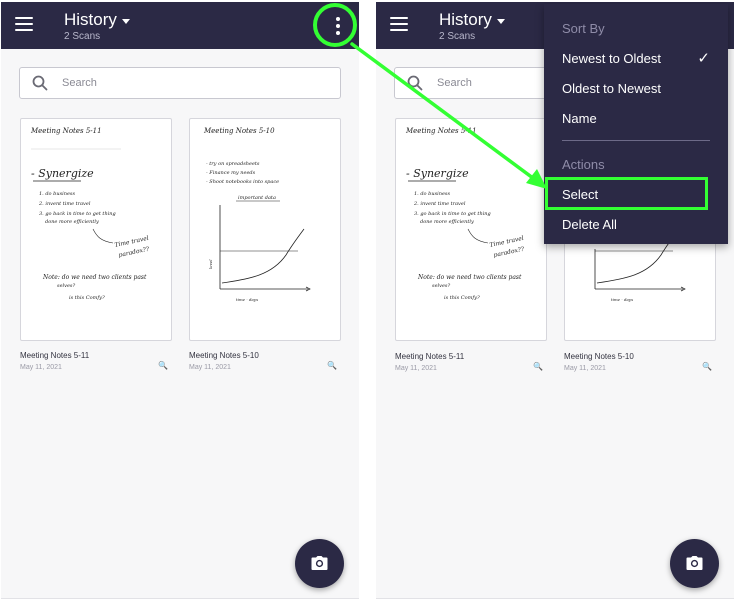 The width and height of the screenshot is (737, 601). I want to click on guide-arrow, so click(448, 115).